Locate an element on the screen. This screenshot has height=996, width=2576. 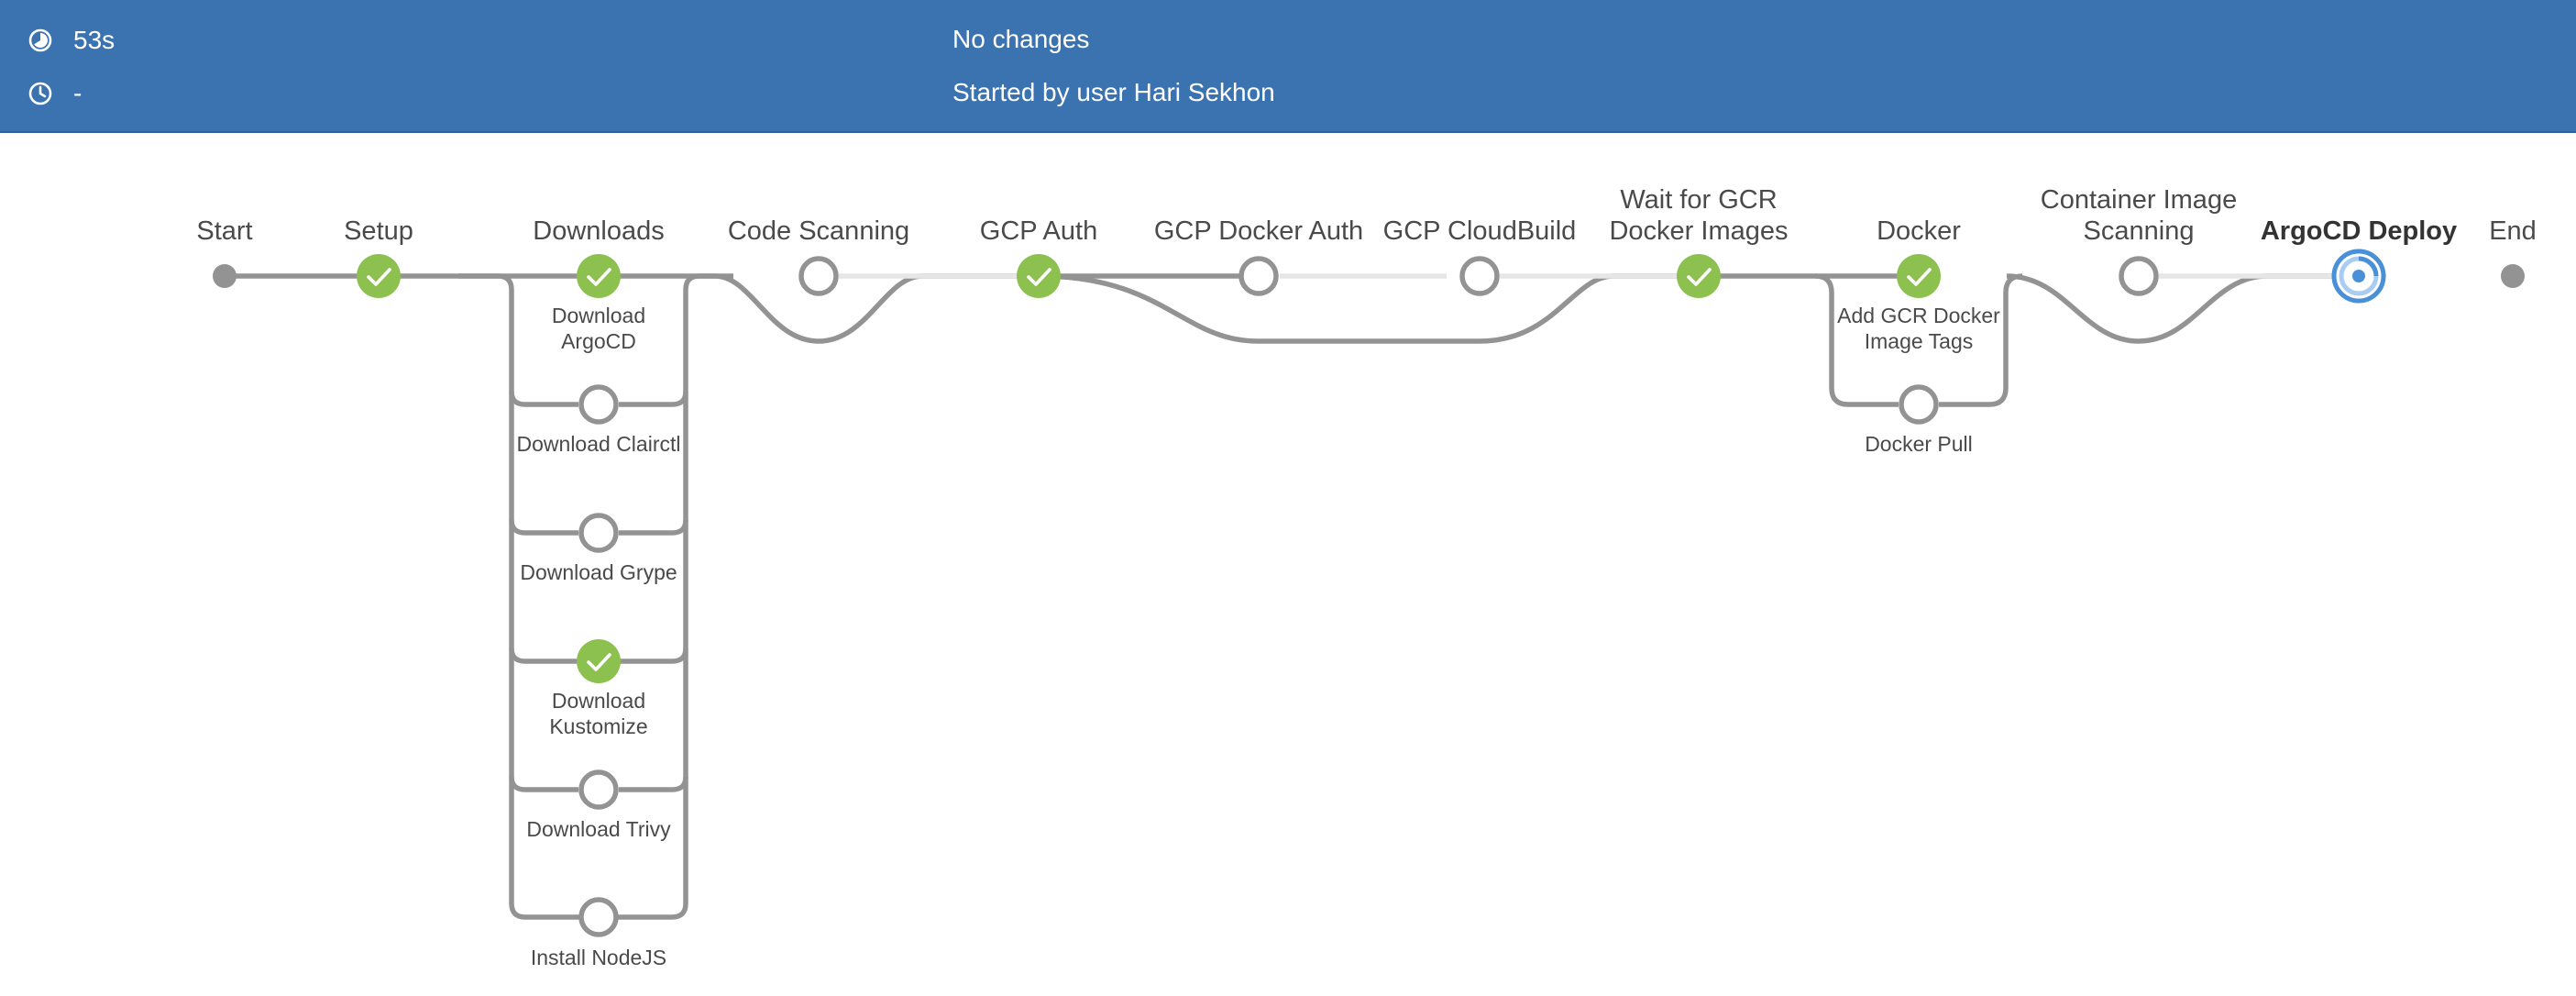
stage-node-setup is located at coordinates (379, 276).